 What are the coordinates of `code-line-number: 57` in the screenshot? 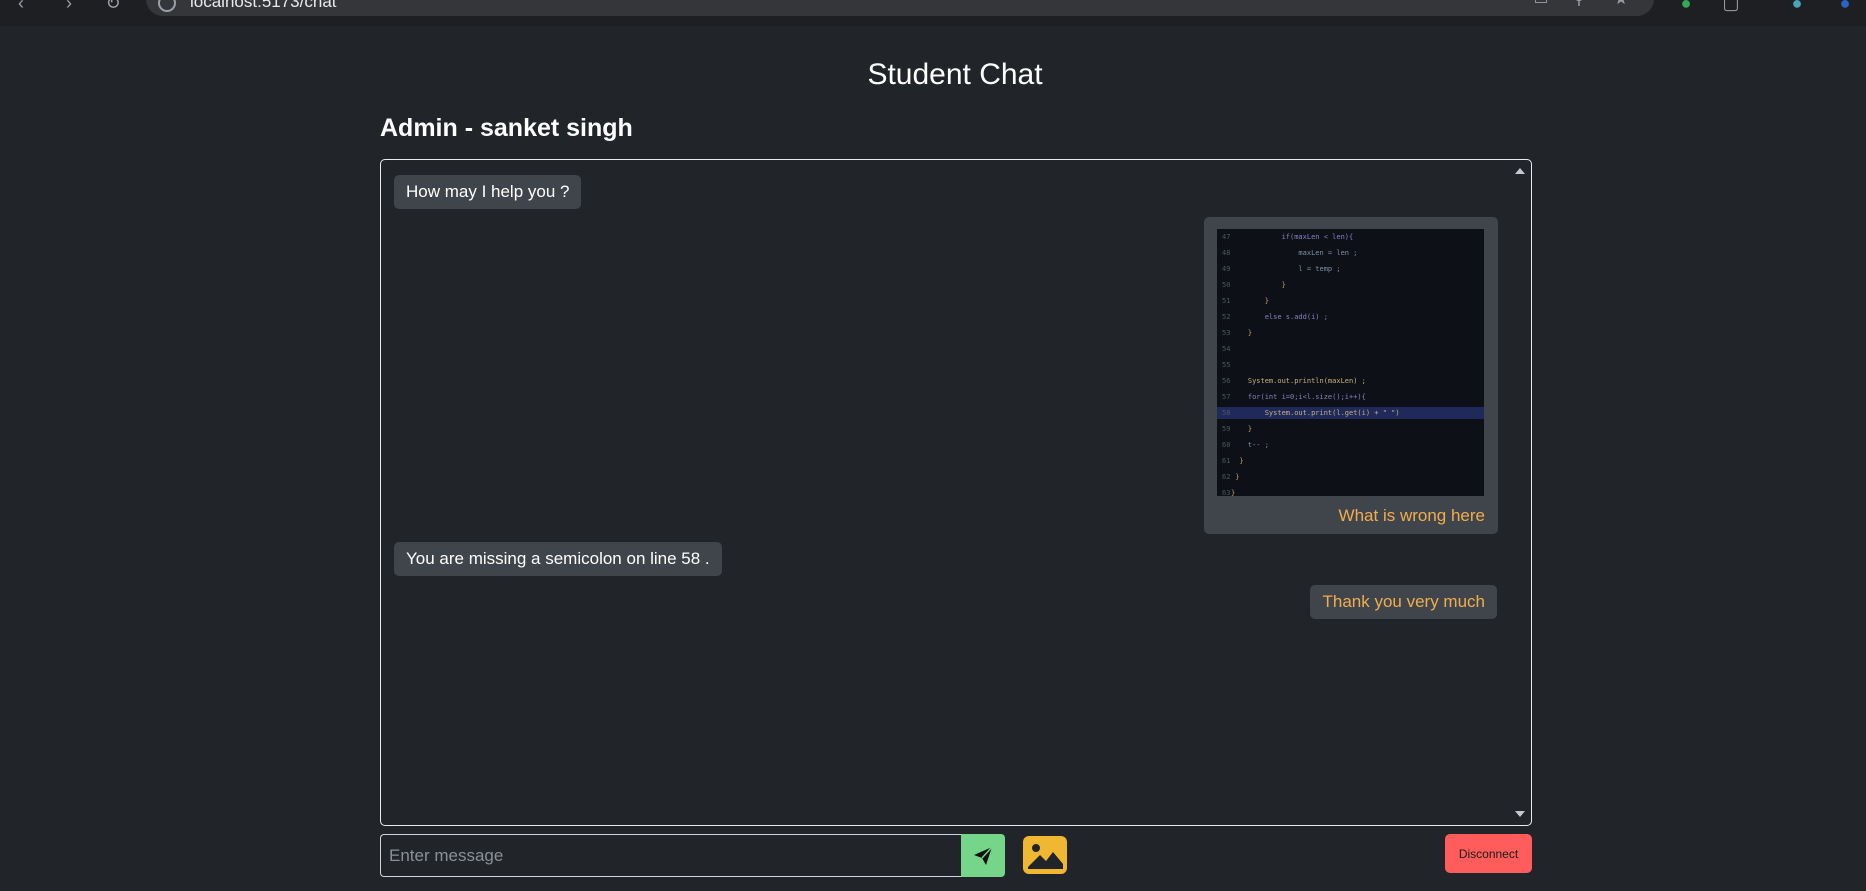 It's located at (1226, 397).